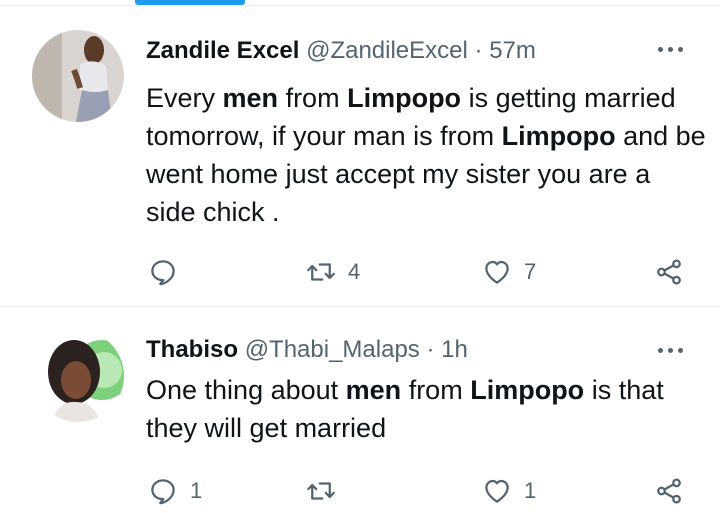 This screenshot has height=513, width=720. What do you see at coordinates (222, 50) in the screenshot?
I see `display-name: Zandile Excel` at bounding box center [222, 50].